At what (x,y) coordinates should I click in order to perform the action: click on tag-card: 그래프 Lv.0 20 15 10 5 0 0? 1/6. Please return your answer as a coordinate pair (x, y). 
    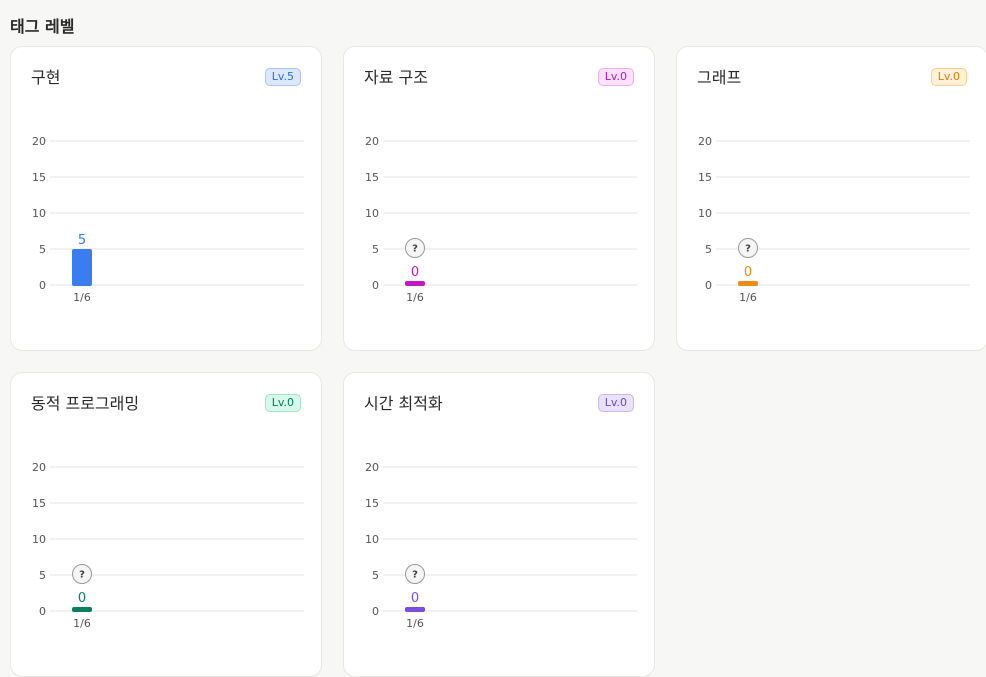
    Looking at the image, I should click on (831, 198).